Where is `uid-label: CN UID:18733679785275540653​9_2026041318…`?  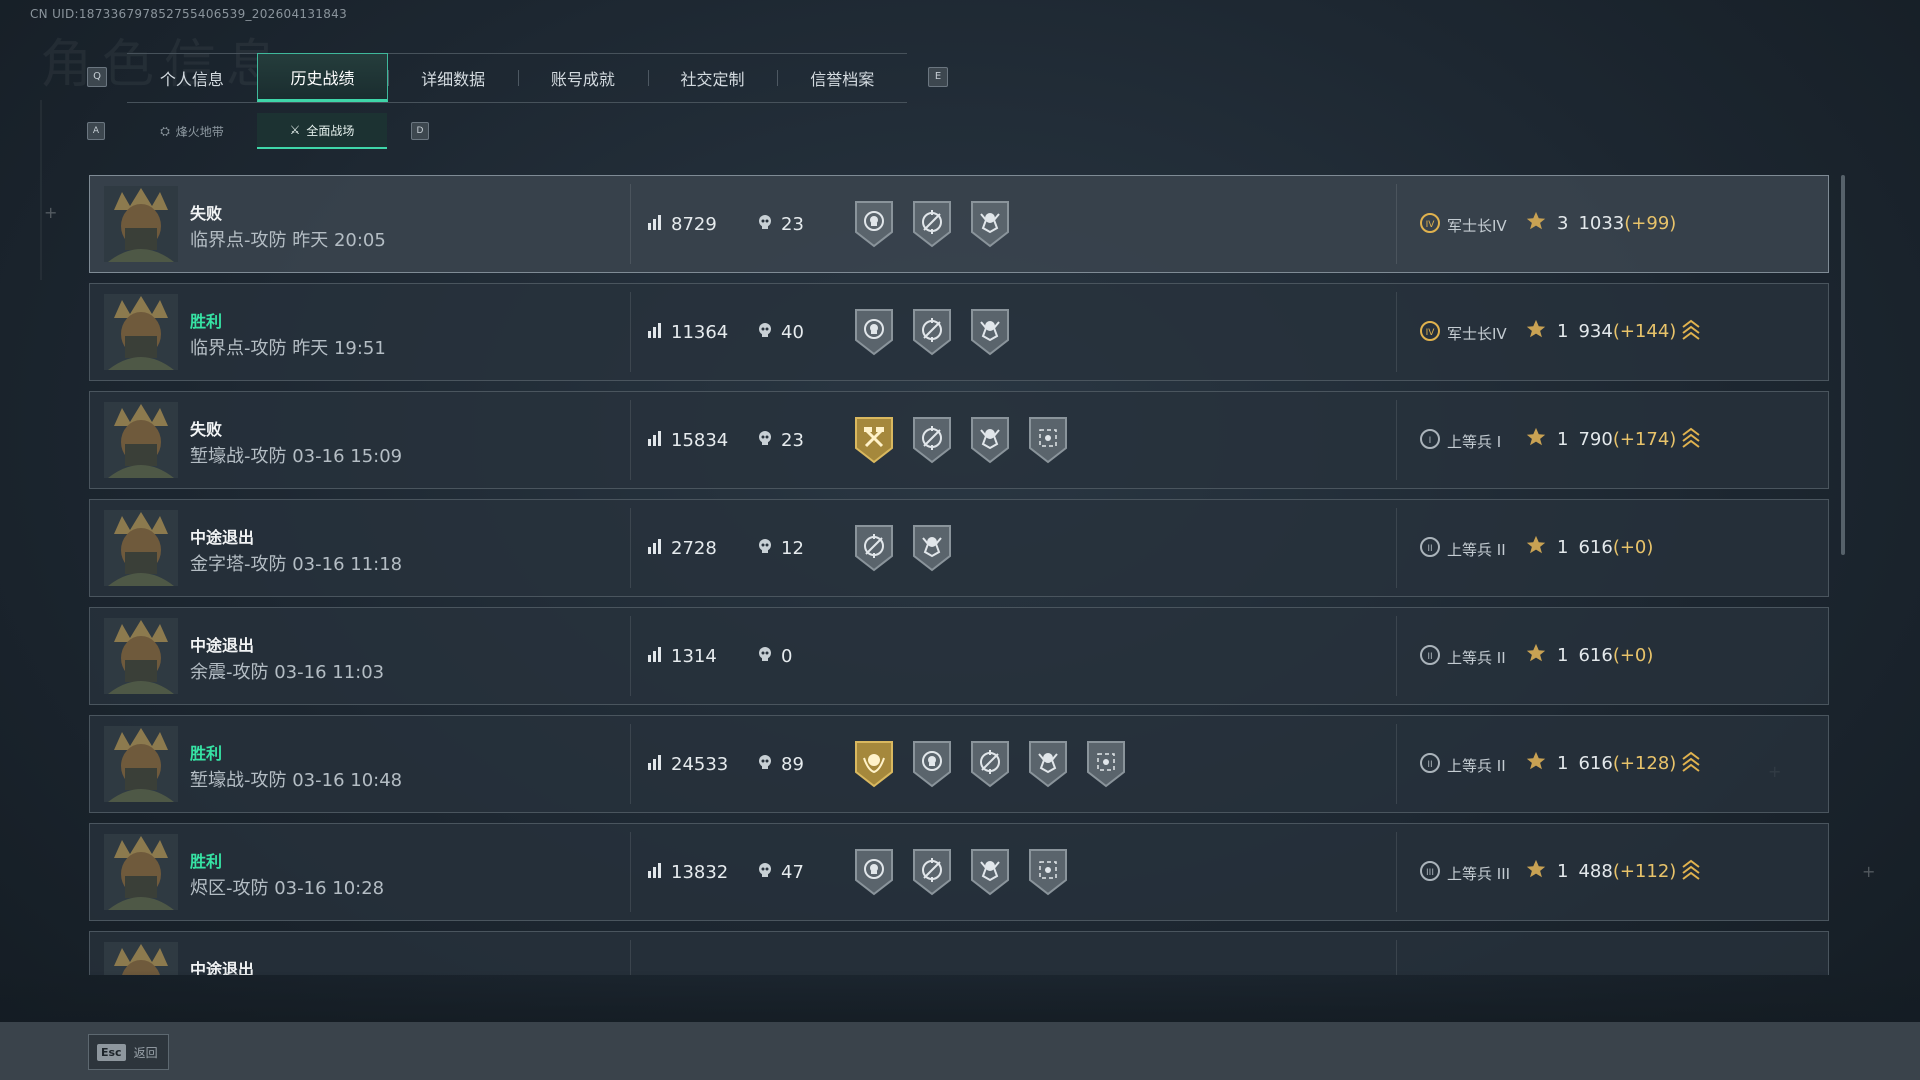
uid-label: CN UID:18733679785275540653​9_2026041318… is located at coordinates (189, 14).